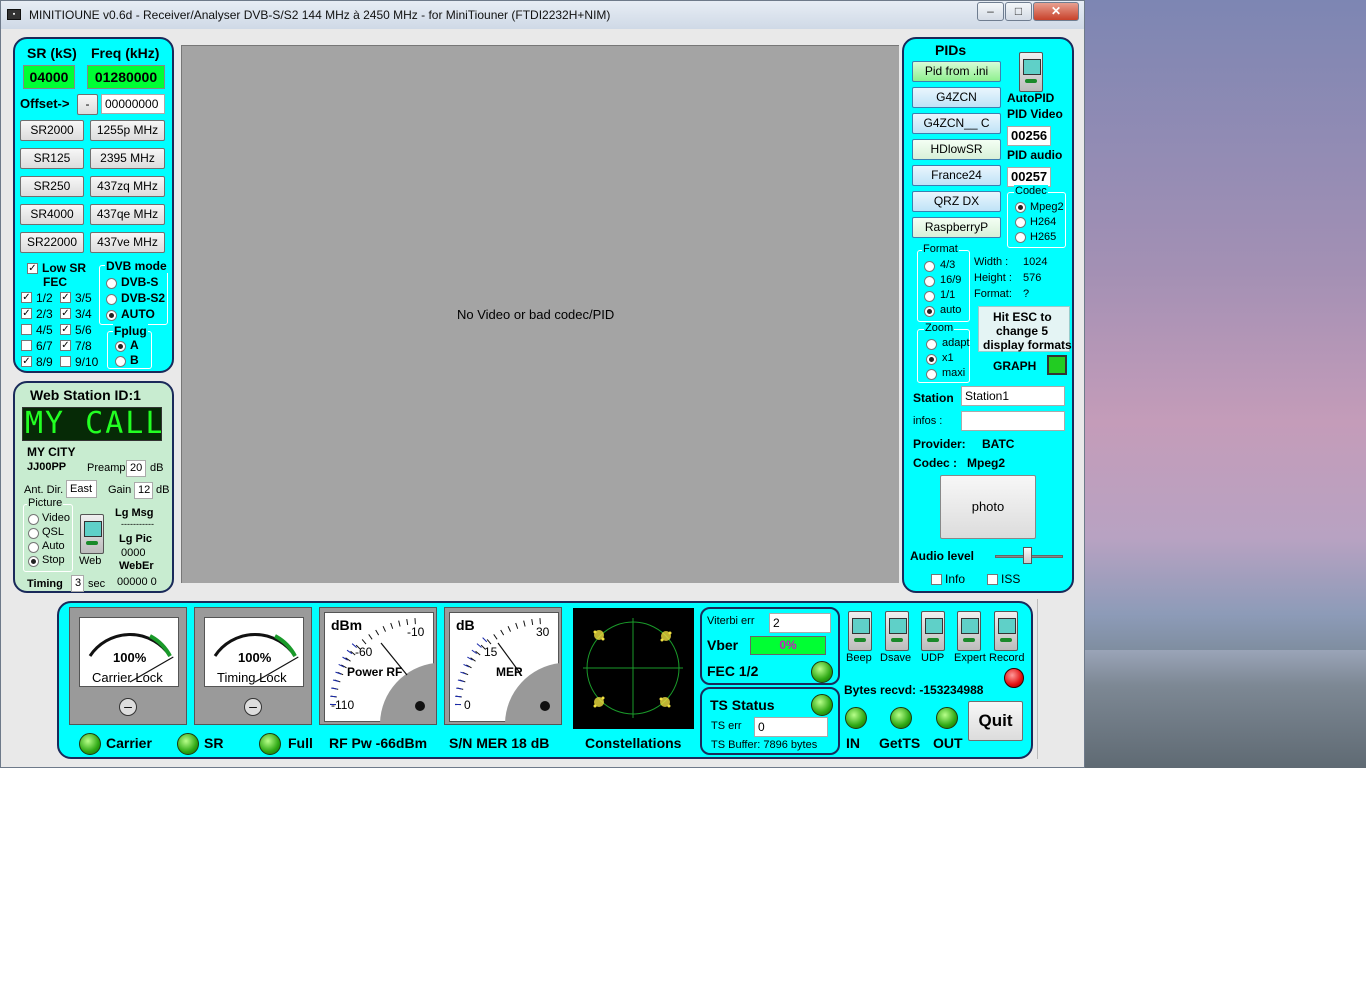 The height and width of the screenshot is (1000, 1366). I want to click on dvb-auto-radio, so click(111, 315).